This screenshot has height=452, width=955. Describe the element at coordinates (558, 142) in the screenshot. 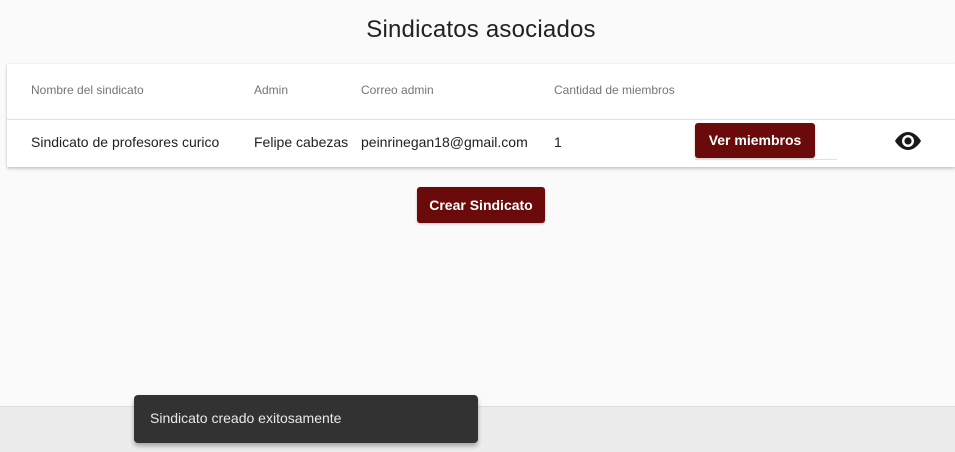

I see `cell-cantidad: 1` at that location.